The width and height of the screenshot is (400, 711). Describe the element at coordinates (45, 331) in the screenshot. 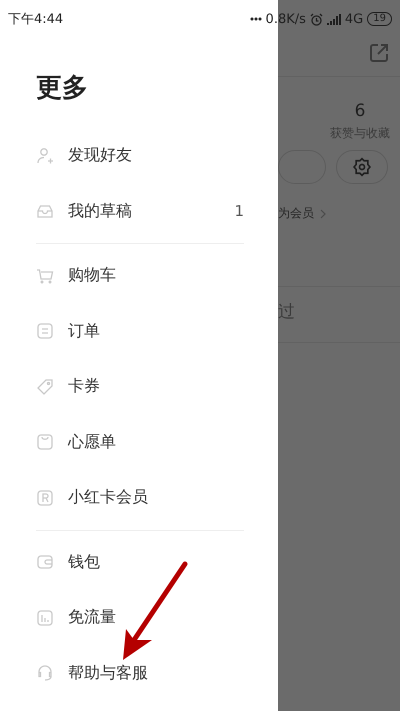

I see `order-icon` at that location.